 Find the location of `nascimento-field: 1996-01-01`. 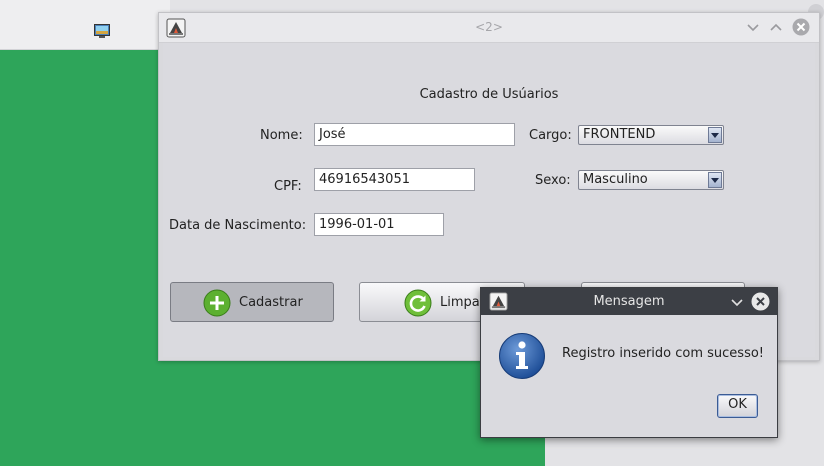

nascimento-field: 1996-01-01 is located at coordinates (379, 224).